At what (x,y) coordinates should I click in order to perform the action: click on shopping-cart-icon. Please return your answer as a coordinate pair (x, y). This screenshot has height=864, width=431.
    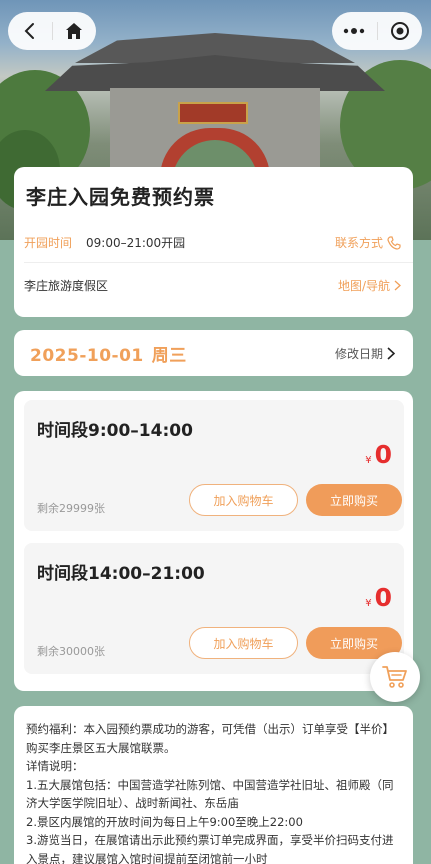
    Looking at the image, I should click on (394, 677).